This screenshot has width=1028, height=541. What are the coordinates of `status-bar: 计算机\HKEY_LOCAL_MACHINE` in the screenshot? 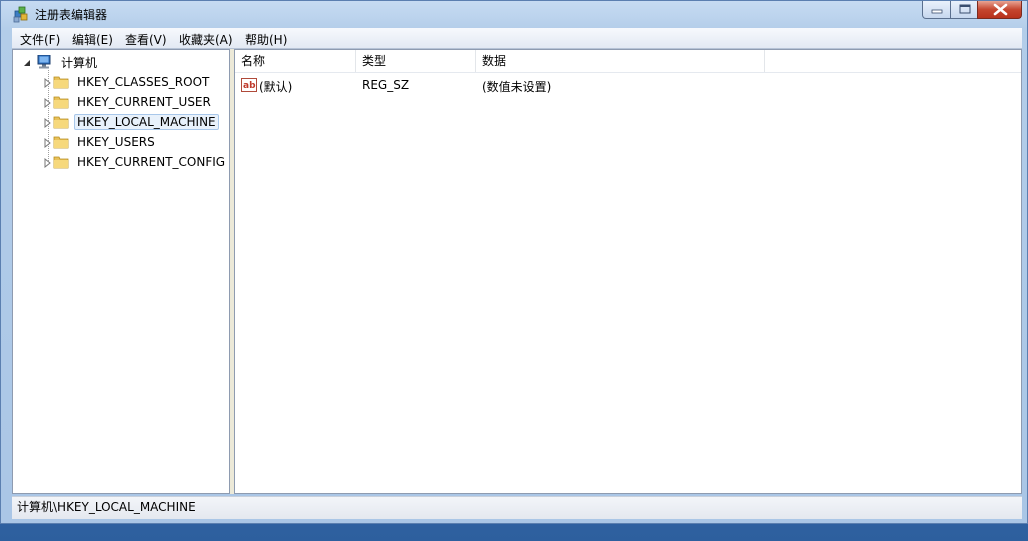 It's located at (517, 507).